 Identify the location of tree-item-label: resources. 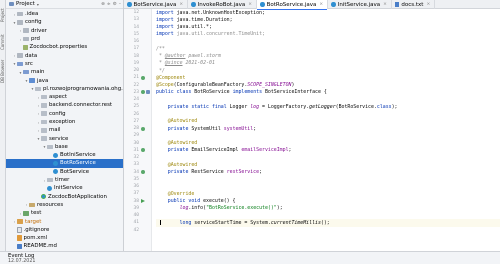
(50, 204).